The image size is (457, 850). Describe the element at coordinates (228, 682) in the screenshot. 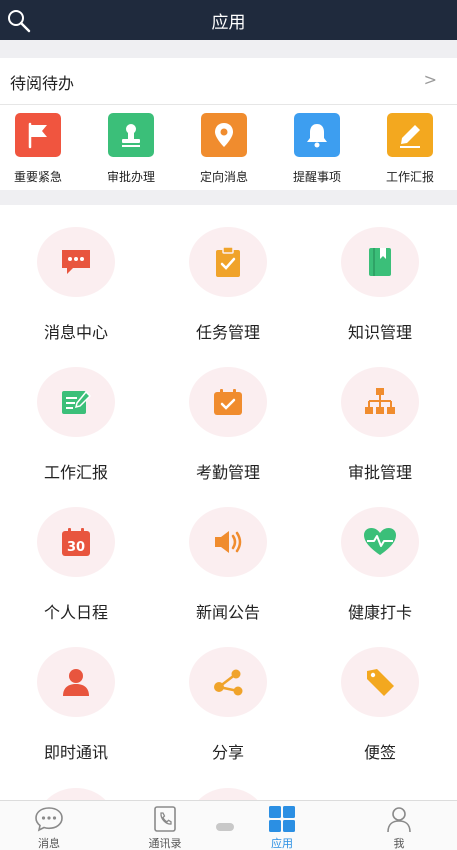

I see `share-icon` at that location.